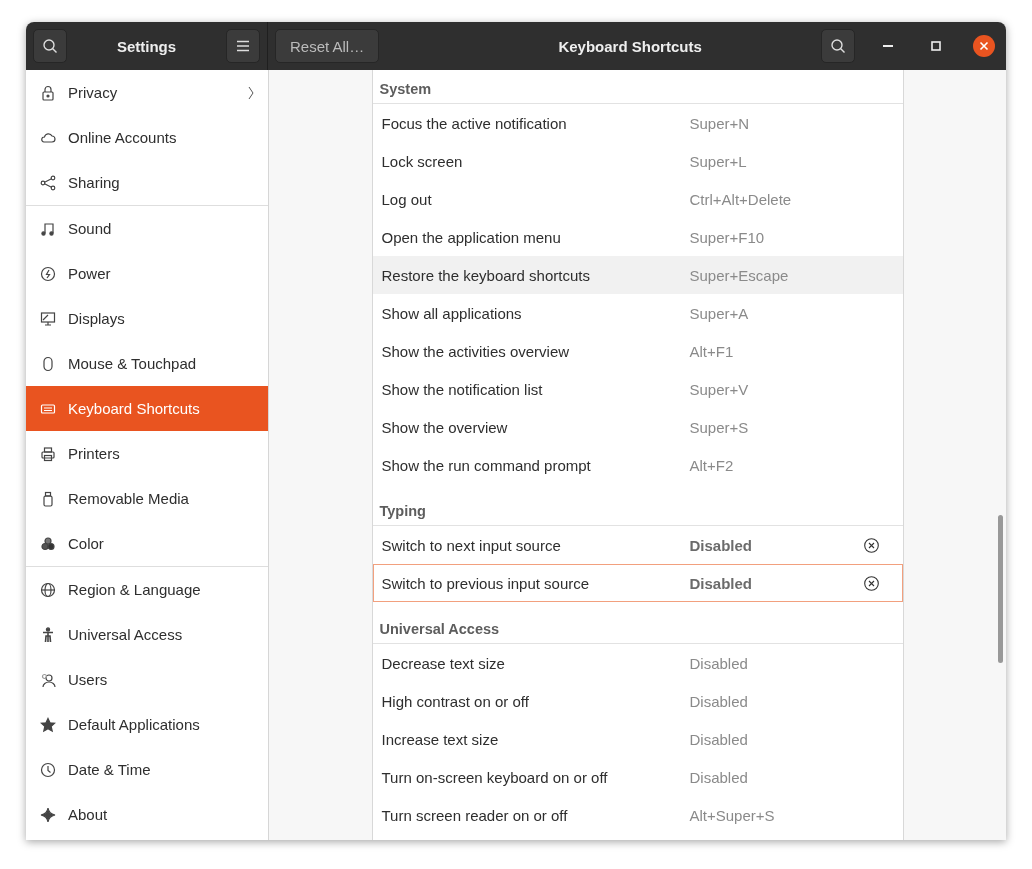 The height and width of the screenshot is (869, 1032). Describe the element at coordinates (452, 313) in the screenshot. I see `shortcut-name: Show all applications` at that location.